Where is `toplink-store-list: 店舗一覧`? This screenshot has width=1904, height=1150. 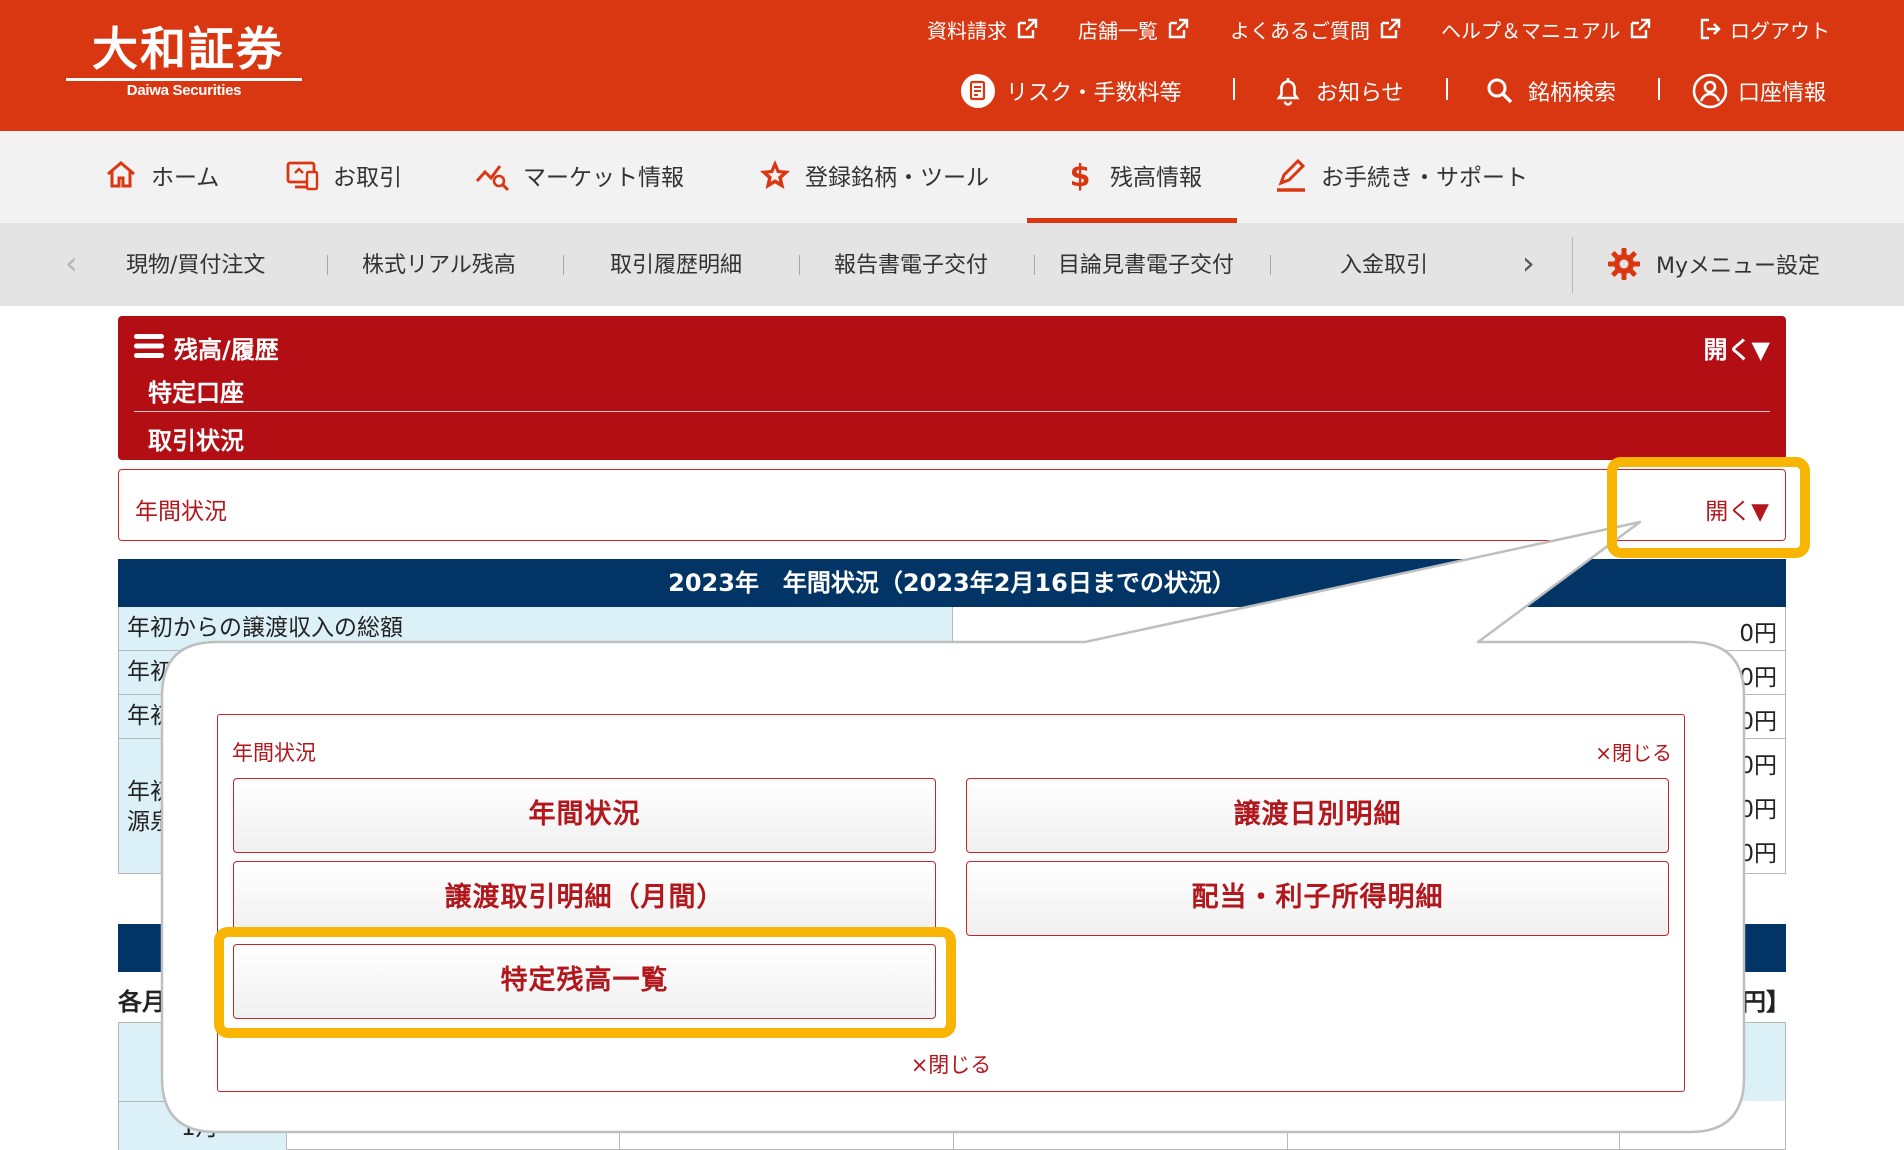 toplink-store-list: 店舗一覧 is located at coordinates (1134, 29).